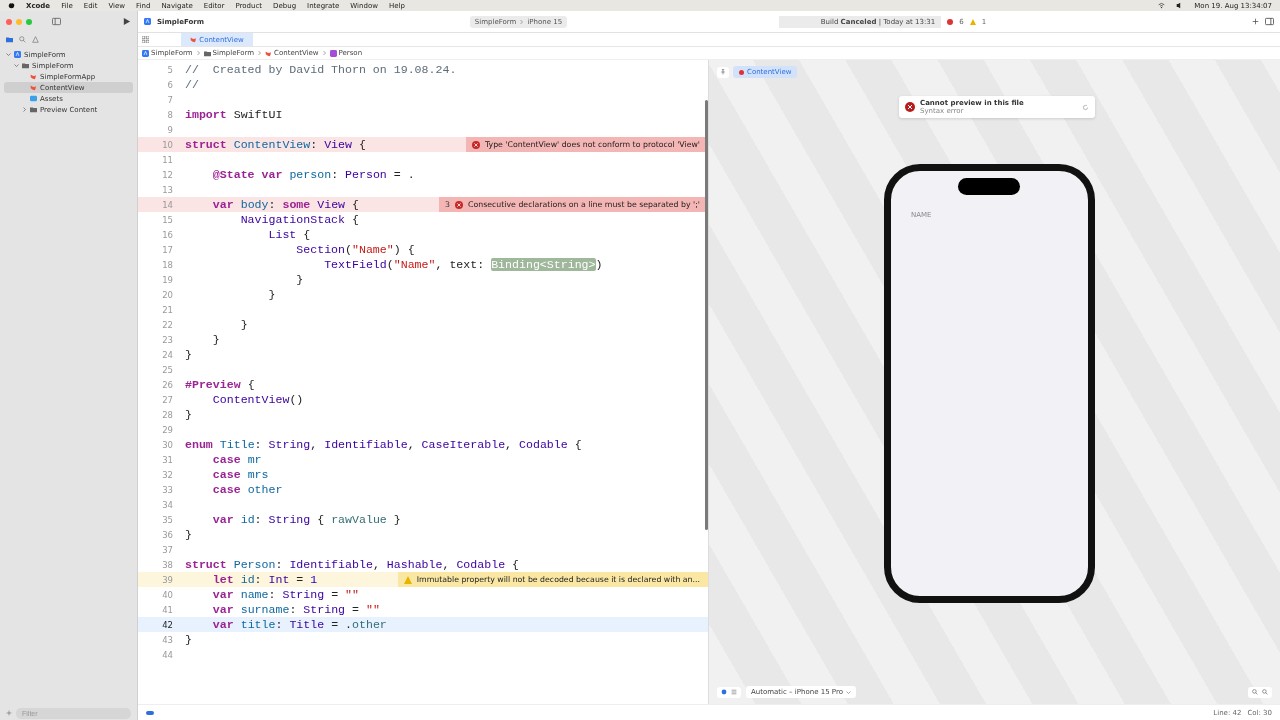 This screenshot has width=1280, height=720. Describe the element at coordinates (383, 444) in the screenshot. I see `code-line: enum Title: String, Identifiable, CaseIterable, Codable {` at that location.